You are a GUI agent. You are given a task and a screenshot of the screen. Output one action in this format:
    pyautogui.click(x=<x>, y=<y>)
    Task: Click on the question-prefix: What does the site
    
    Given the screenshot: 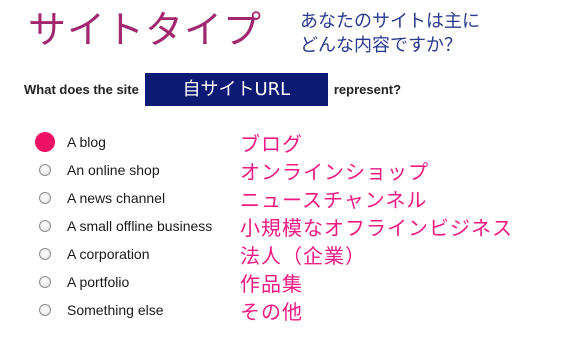 What is the action you would take?
    pyautogui.click(x=81, y=89)
    